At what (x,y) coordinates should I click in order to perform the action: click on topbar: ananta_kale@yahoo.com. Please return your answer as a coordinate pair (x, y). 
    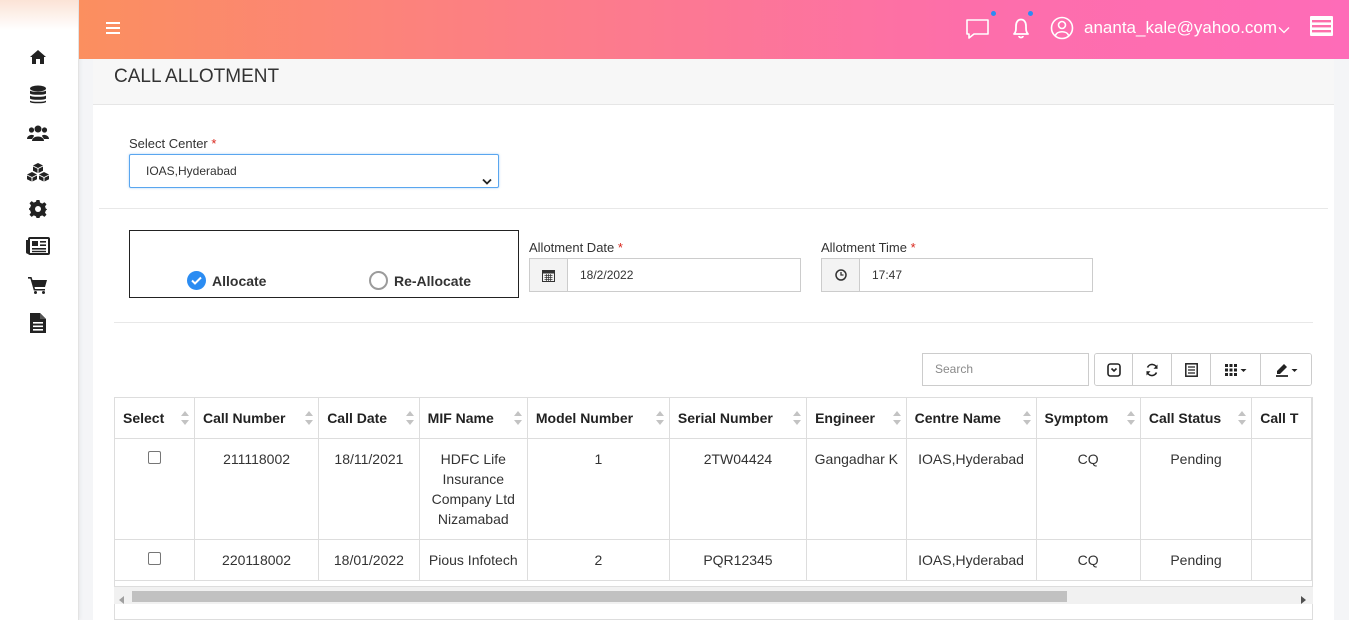
    Looking at the image, I should click on (714, 29).